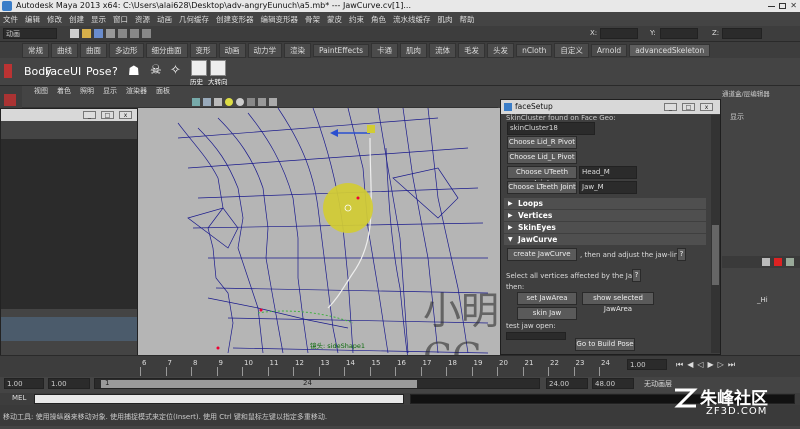 The width and height of the screenshot is (800, 429). Describe the element at coordinates (122, 33) in the screenshot. I see `snap-grid-icon` at that location.